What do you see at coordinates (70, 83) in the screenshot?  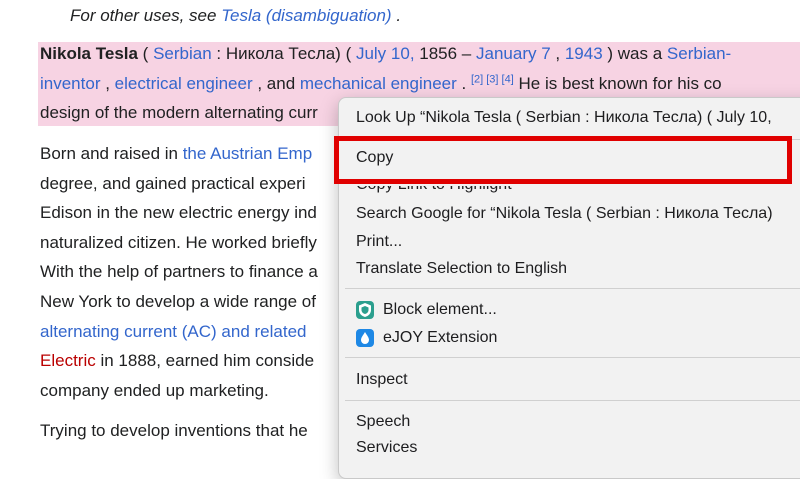 I see `inventor-link: inventor` at bounding box center [70, 83].